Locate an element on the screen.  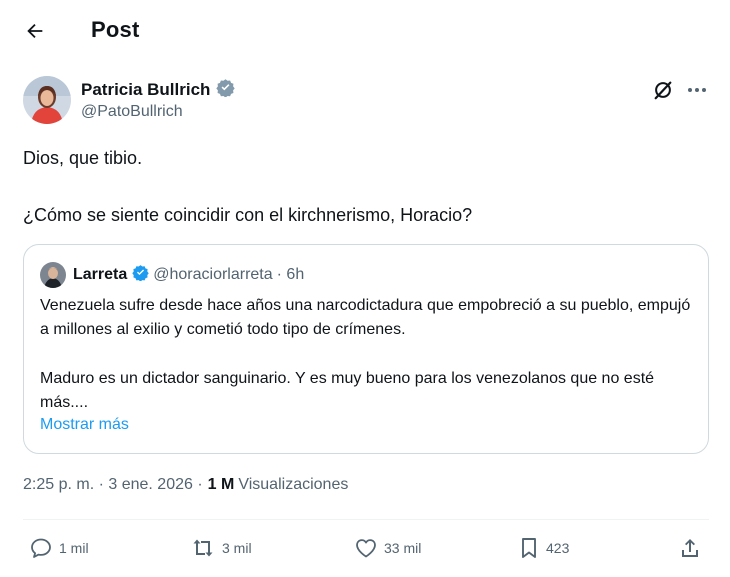
like-count: 33 mil is located at coordinates (403, 548).